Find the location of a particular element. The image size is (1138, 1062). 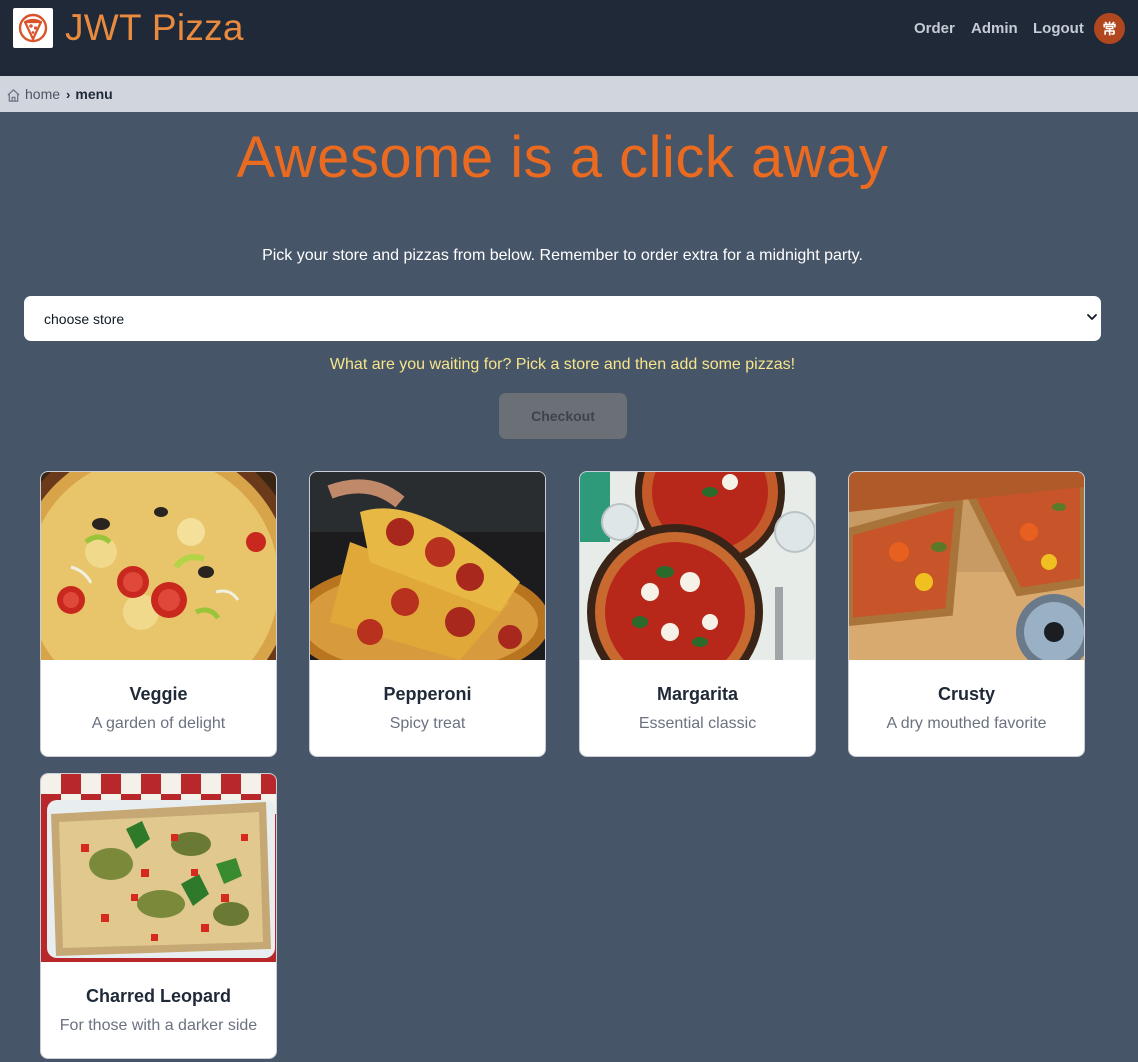

pizza-description: A dry mouthed favorite is located at coordinates (966, 723).